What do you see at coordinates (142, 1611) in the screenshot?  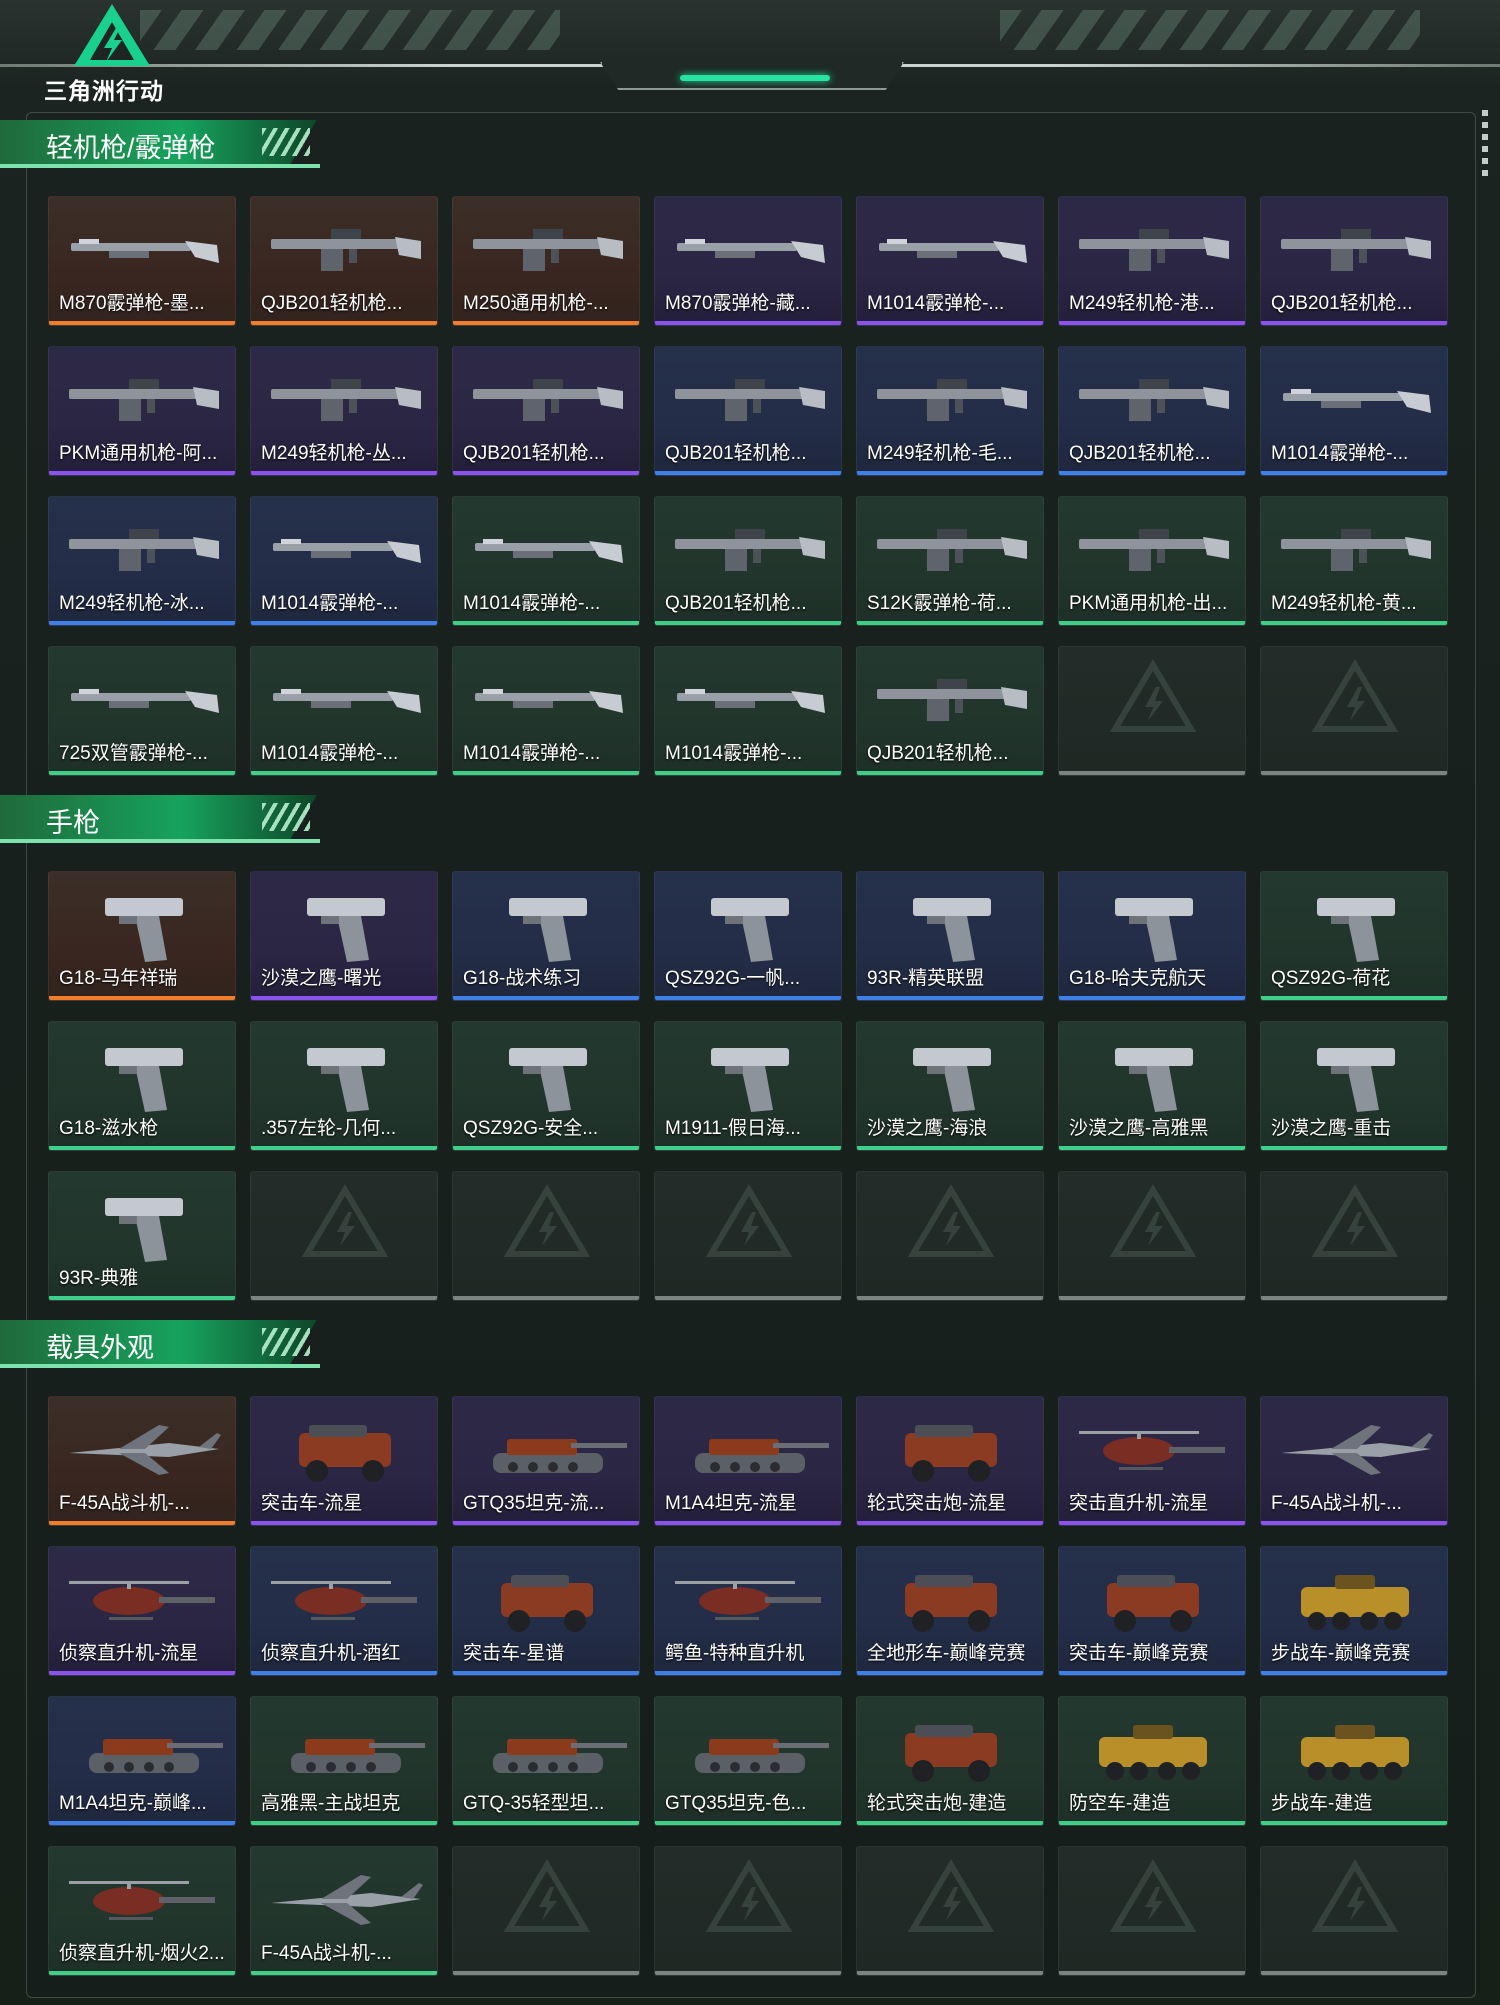 I see `item-card: 侦察直升机-流星` at bounding box center [142, 1611].